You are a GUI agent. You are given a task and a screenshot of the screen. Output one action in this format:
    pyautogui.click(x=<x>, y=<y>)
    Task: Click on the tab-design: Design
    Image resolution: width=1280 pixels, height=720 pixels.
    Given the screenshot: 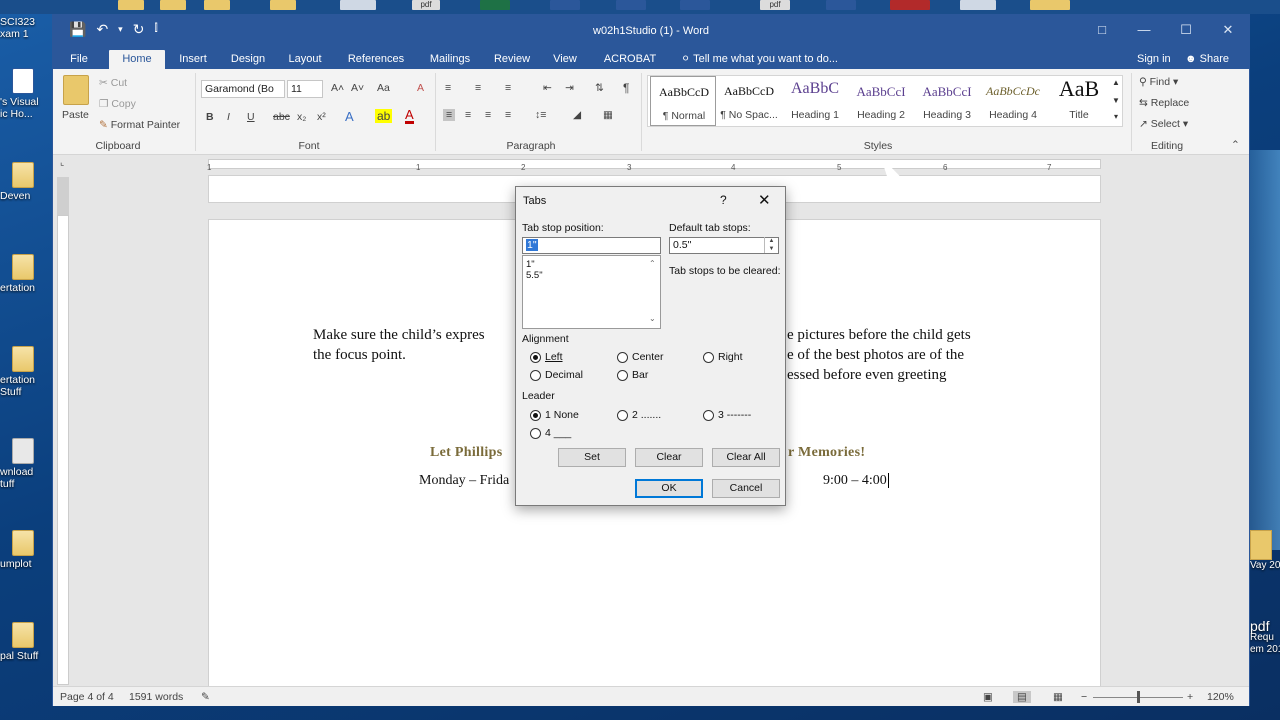 What is the action you would take?
    pyautogui.click(x=248, y=59)
    